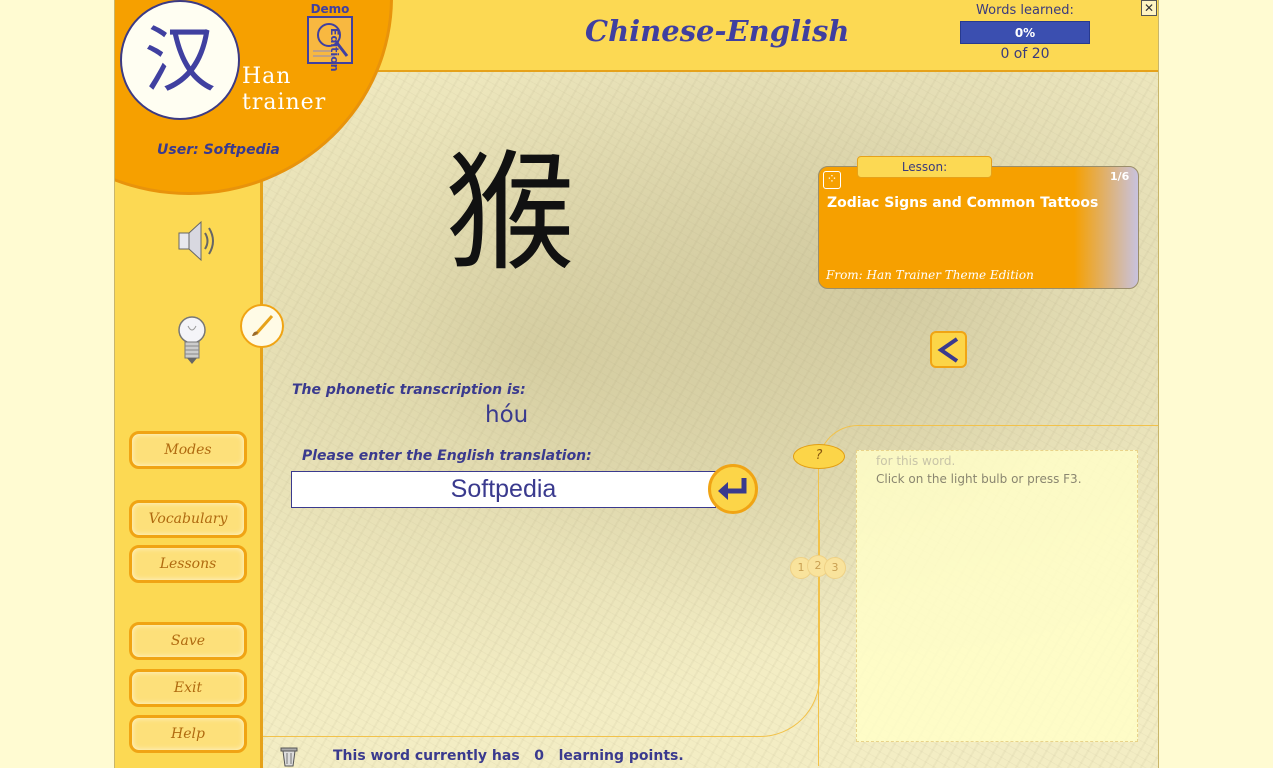  Describe the element at coordinates (930, 275) in the screenshot. I see `lesson-source: From: Han Trainer Theme Edition` at that location.